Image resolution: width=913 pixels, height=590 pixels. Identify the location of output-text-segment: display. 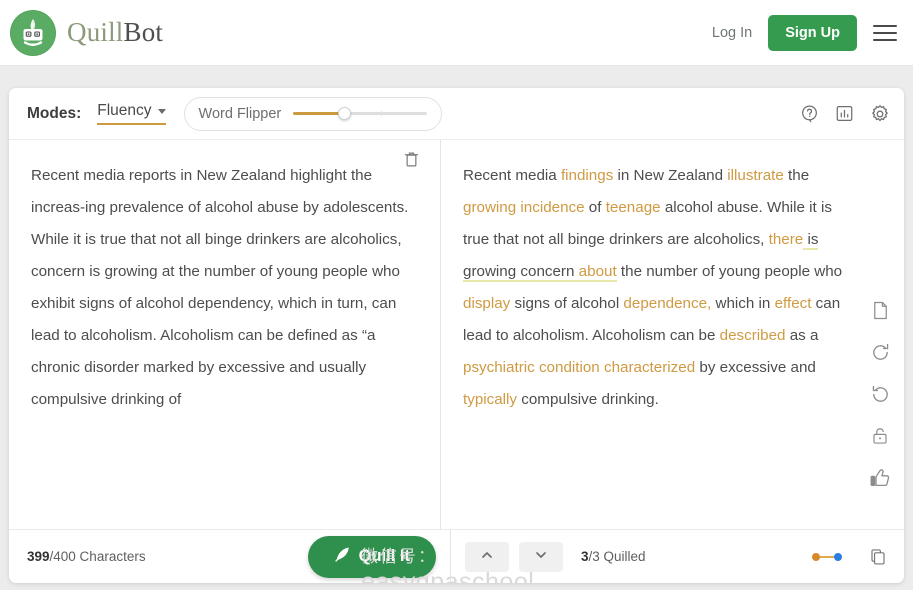
(486, 303).